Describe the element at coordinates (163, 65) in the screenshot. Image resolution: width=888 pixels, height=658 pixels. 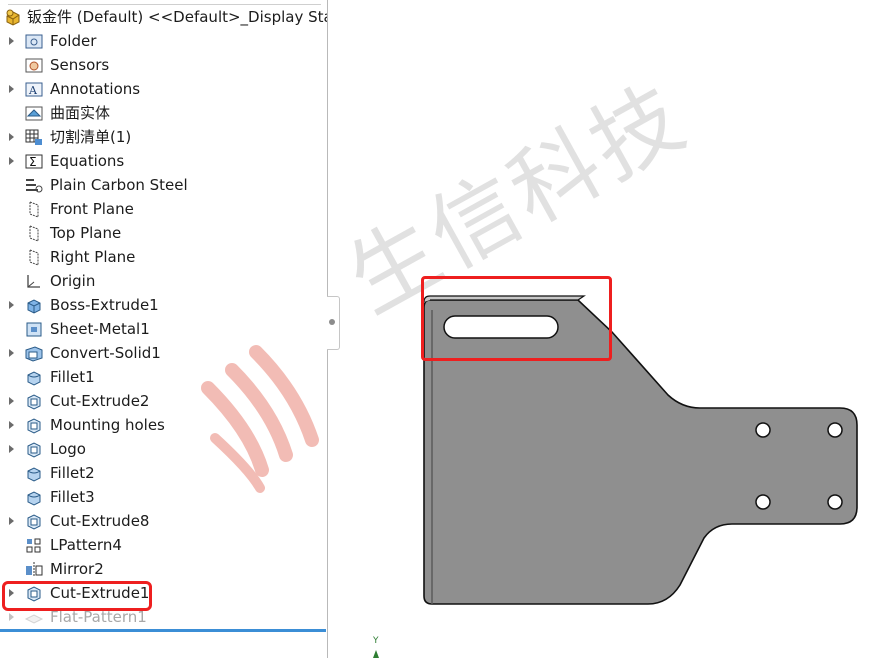
I see `tree-item-sensors: Sensors` at that location.